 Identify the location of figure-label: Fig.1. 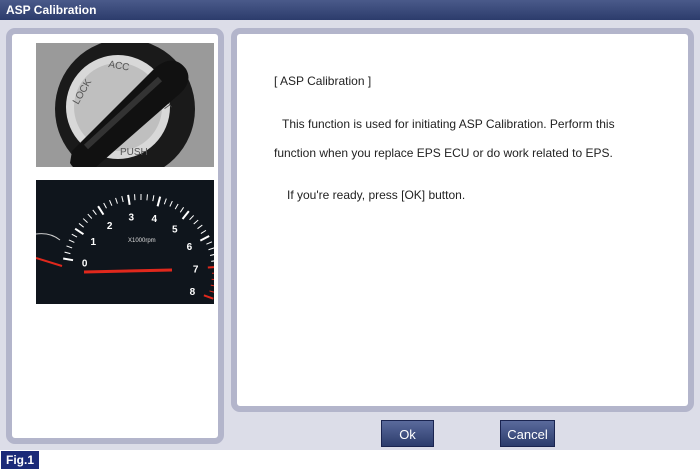
(20, 460).